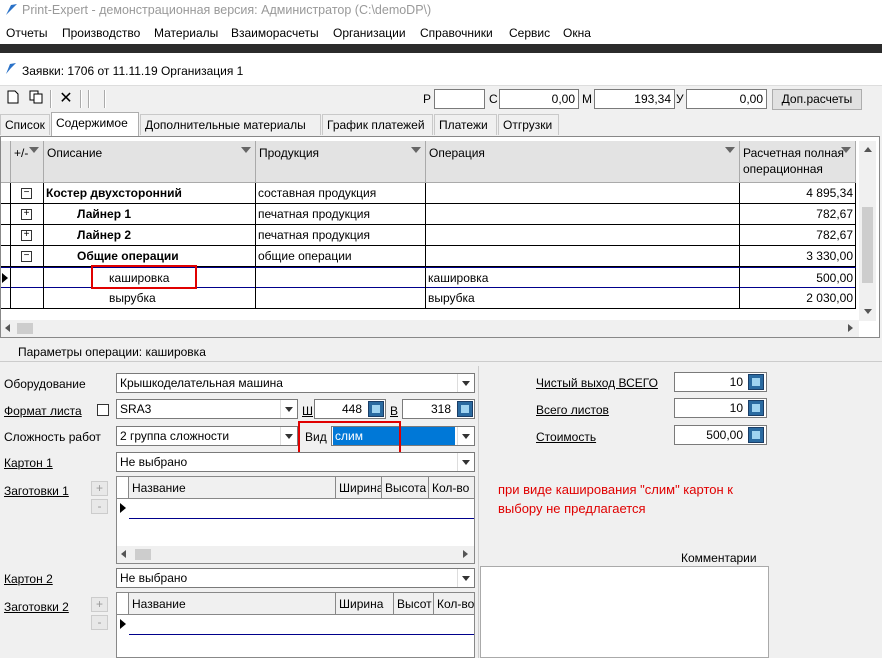  What do you see at coordinates (36, 491) in the screenshot?
I see `blanks1-label: Заготовки 1` at bounding box center [36, 491].